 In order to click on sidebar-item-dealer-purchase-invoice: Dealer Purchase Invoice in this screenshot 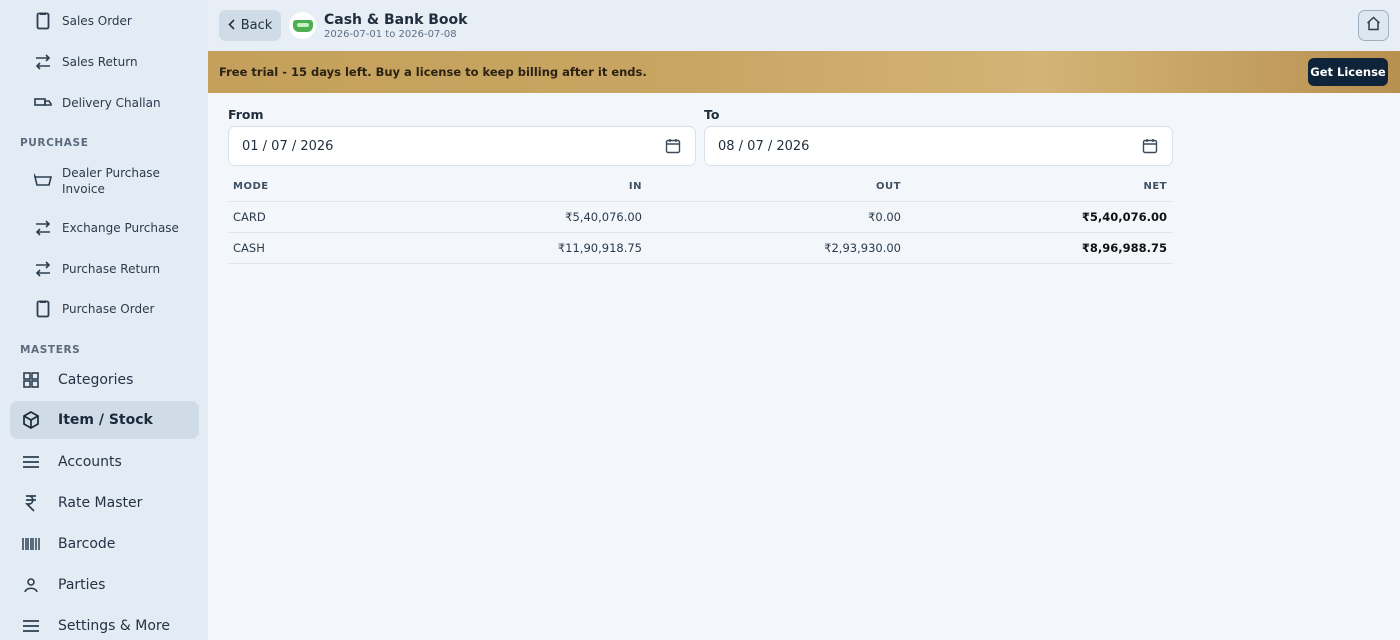, I will do `click(114, 181)`.